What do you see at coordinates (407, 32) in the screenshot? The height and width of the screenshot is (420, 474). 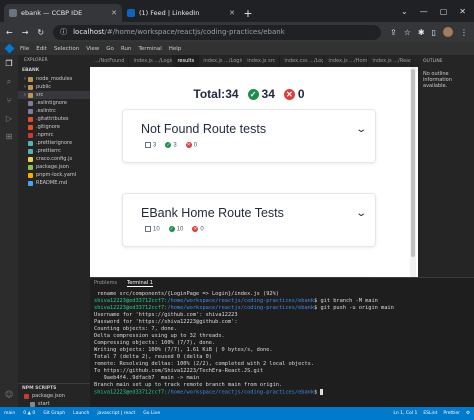 I see `bookmark-star-icon: ☆` at bounding box center [407, 32].